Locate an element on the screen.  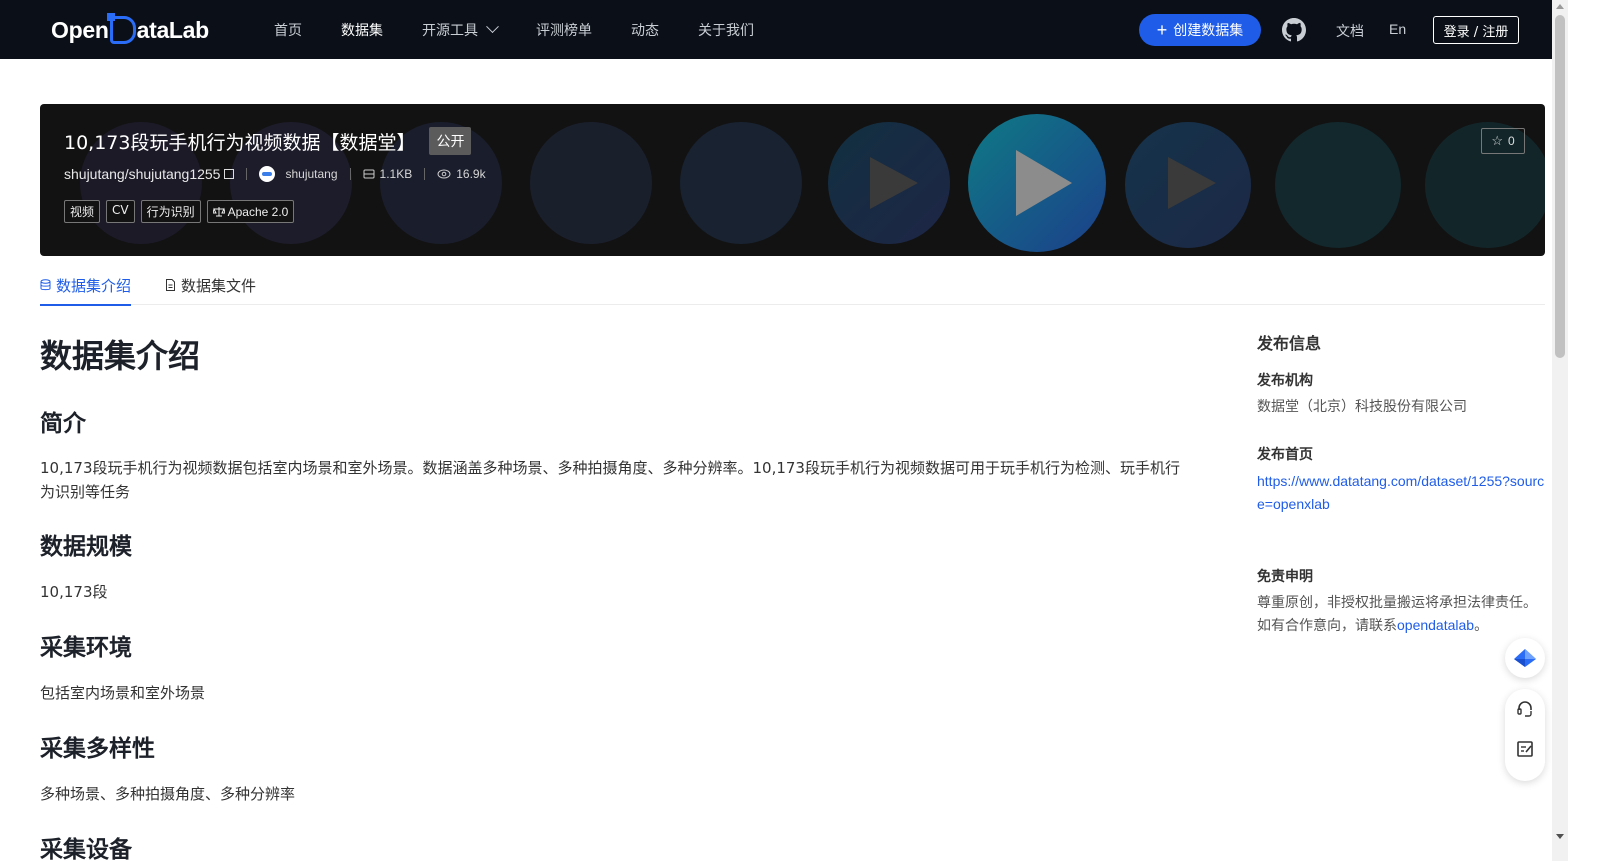
docs-link: 文档 is located at coordinates (1350, 31).